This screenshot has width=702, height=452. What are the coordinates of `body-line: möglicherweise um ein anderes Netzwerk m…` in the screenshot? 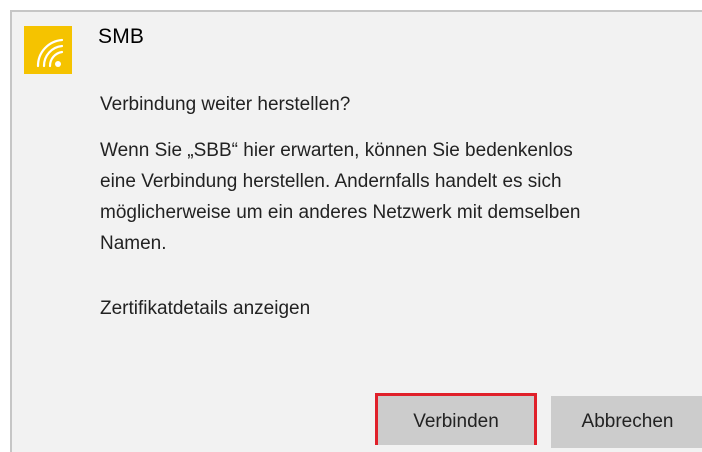 It's located at (340, 212).